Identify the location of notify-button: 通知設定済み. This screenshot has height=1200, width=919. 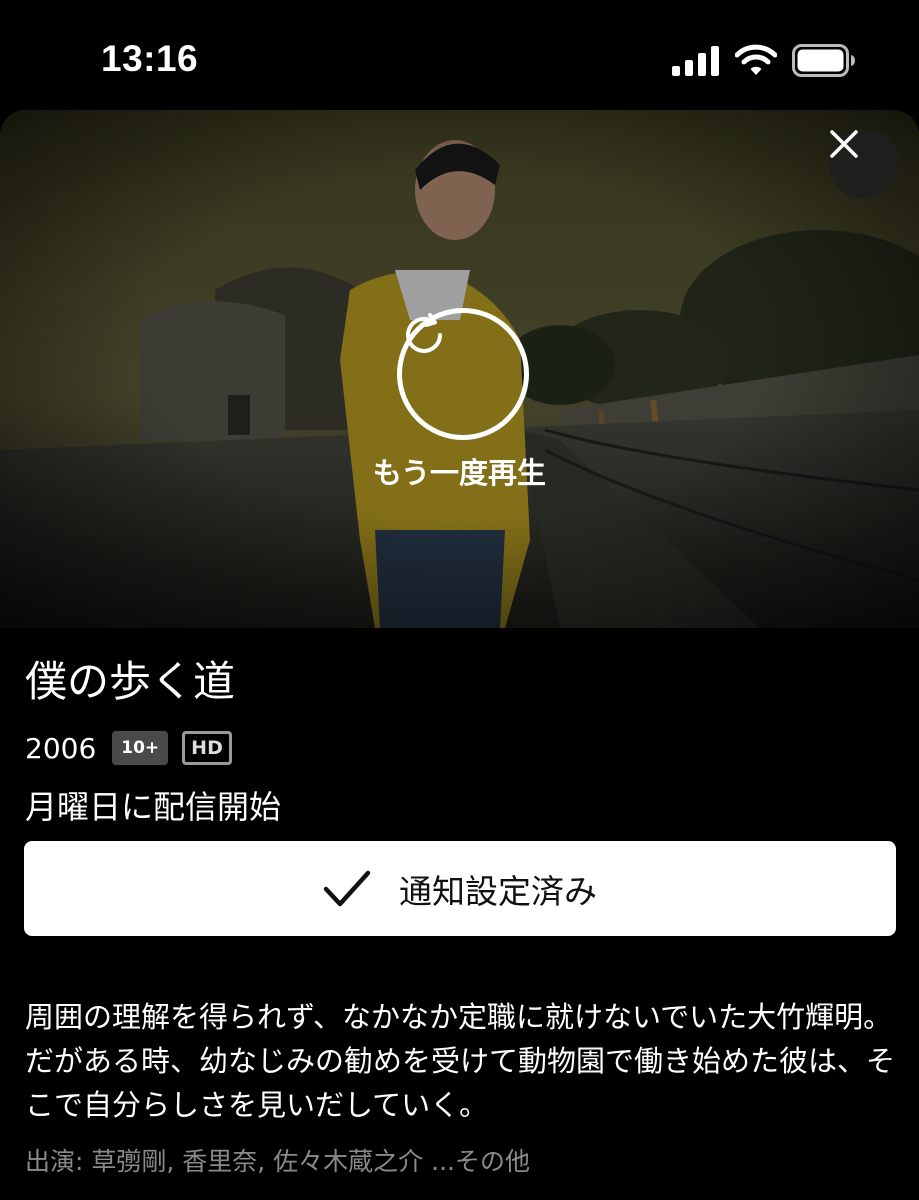
(460, 888).